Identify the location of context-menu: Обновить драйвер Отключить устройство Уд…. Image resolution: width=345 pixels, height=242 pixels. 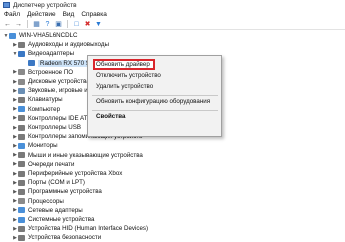
(154, 96).